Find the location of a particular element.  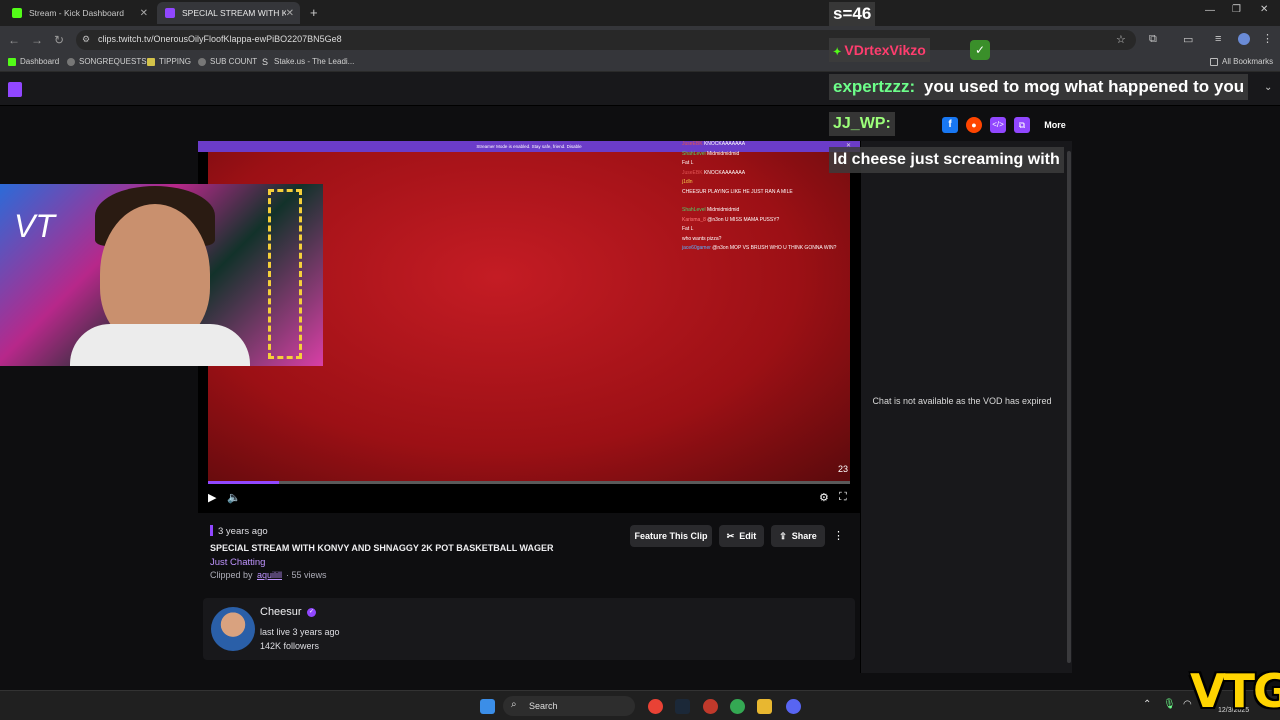

video-chat-message: who wants pizza? is located at coordinates (702, 238).